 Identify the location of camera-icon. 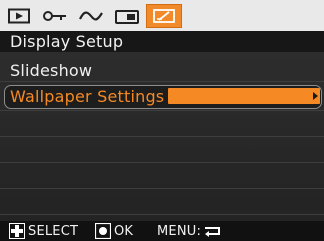
(127, 16).